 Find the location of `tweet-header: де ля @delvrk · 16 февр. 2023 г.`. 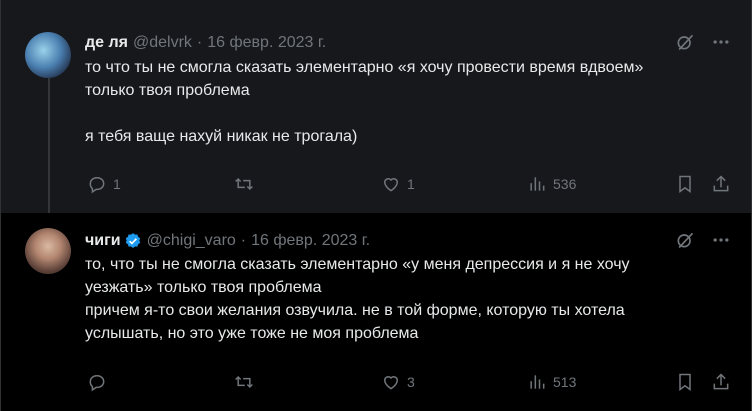

tweet-header: де ля @delvrk · 16 февр. 2023 г. is located at coordinates (408, 43).